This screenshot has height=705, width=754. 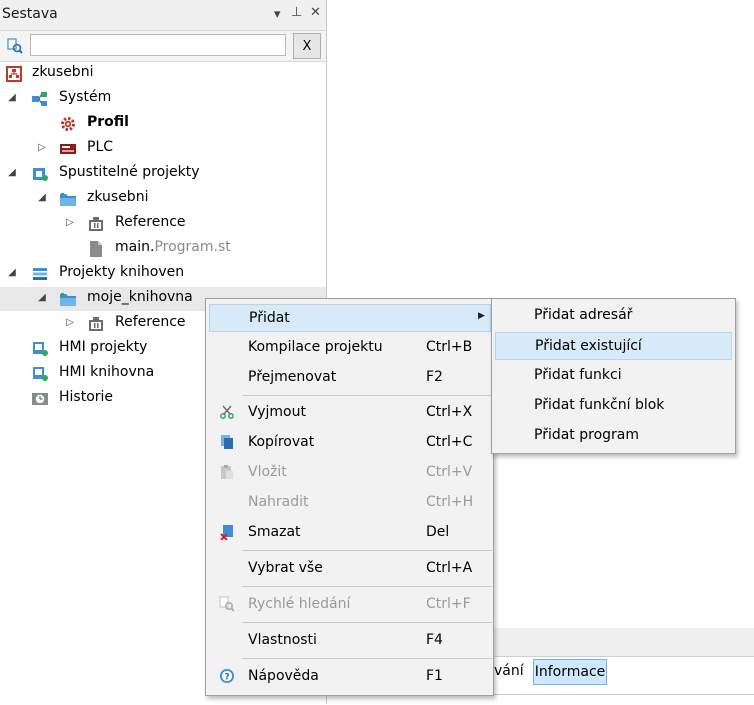 I want to click on menu-item-kopirovat: Kopírovat Ctrl+C, so click(x=350, y=443).